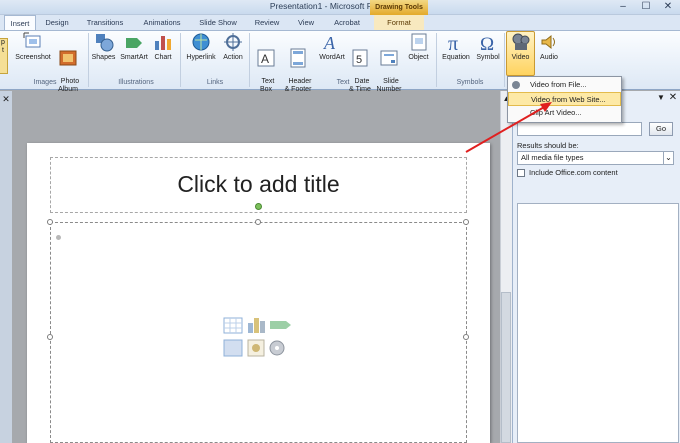 This screenshot has height=443, width=680. I want to click on maximize-button: ☐, so click(646, 7).